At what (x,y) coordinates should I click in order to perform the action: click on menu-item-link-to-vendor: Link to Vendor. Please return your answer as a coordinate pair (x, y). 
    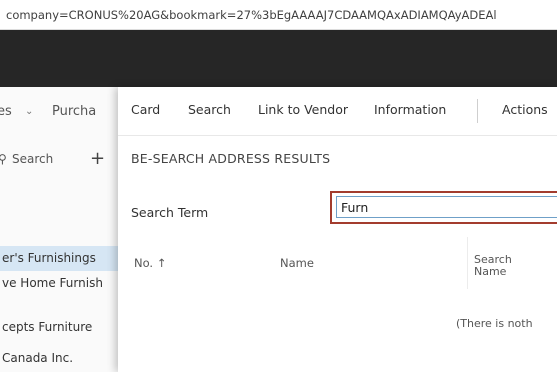
    Looking at the image, I should click on (303, 110).